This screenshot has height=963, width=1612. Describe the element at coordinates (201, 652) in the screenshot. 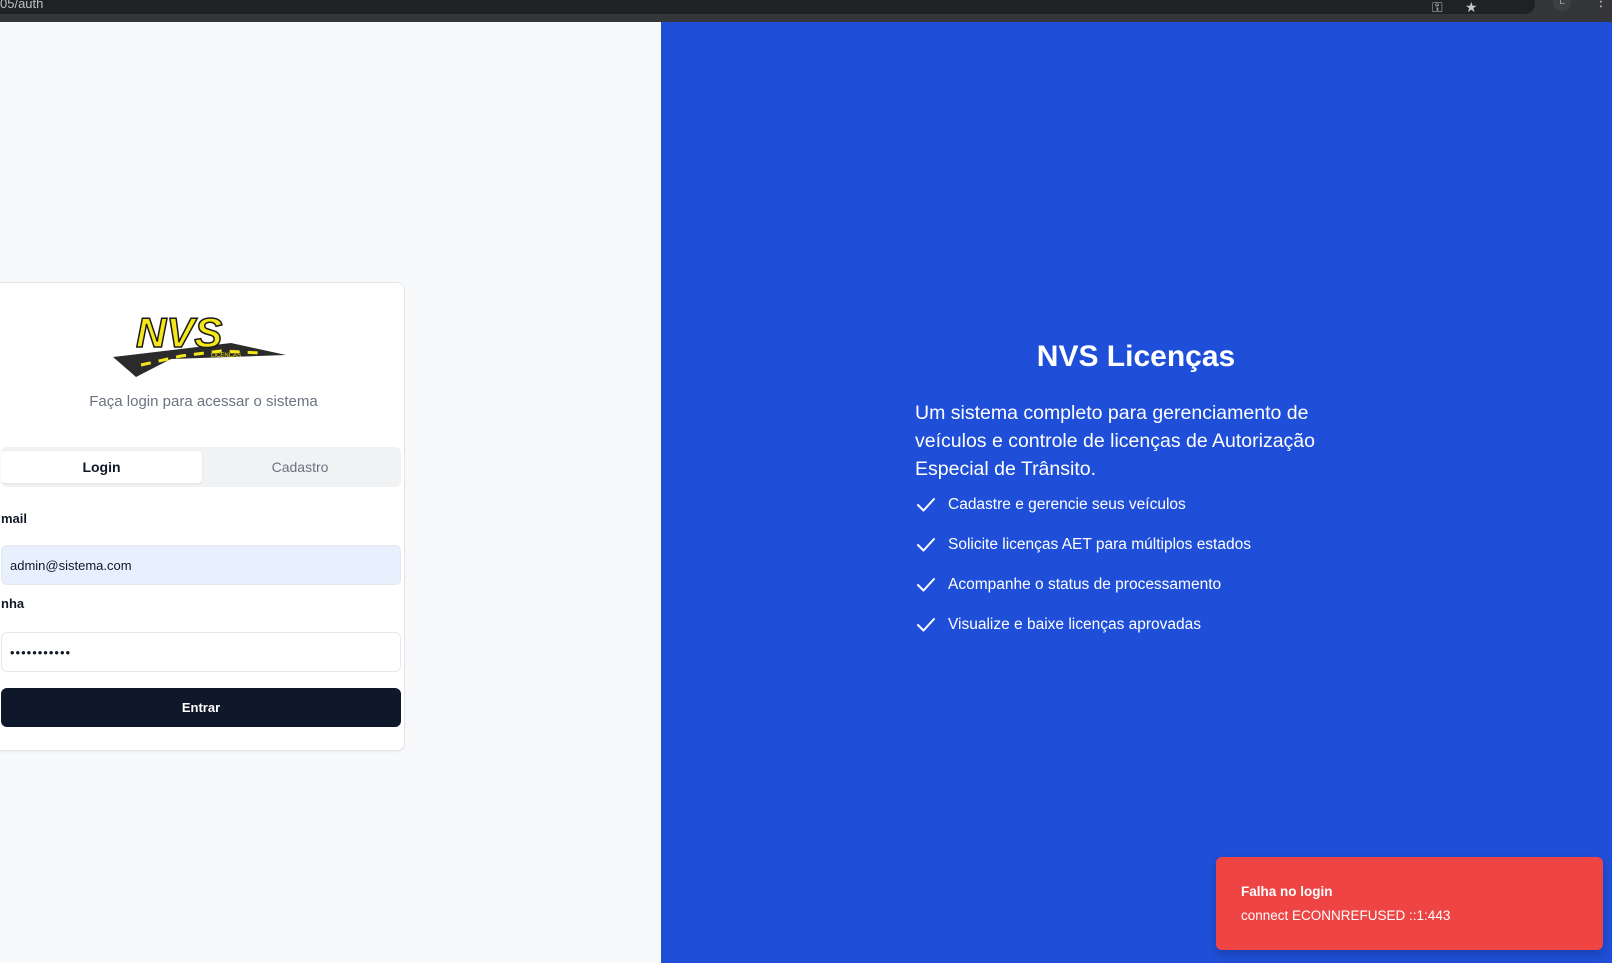

I see `password-field` at that location.